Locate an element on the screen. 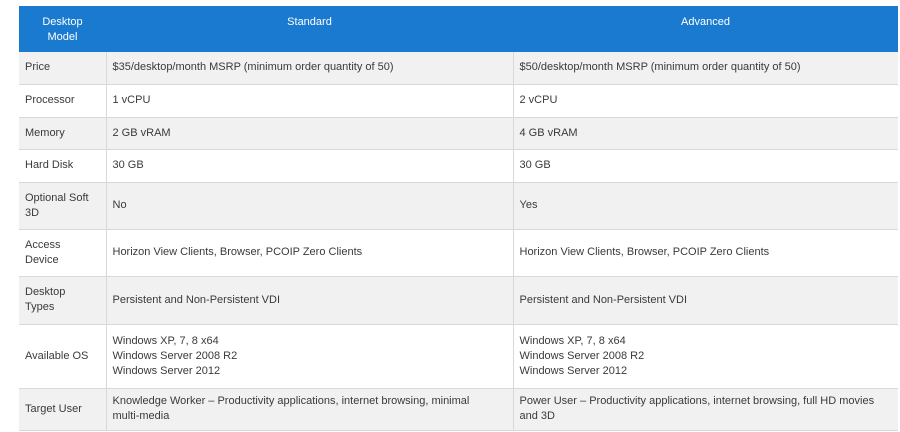 The width and height of the screenshot is (900, 432). header-desktop-model: Desktop Model is located at coordinates (62, 29).